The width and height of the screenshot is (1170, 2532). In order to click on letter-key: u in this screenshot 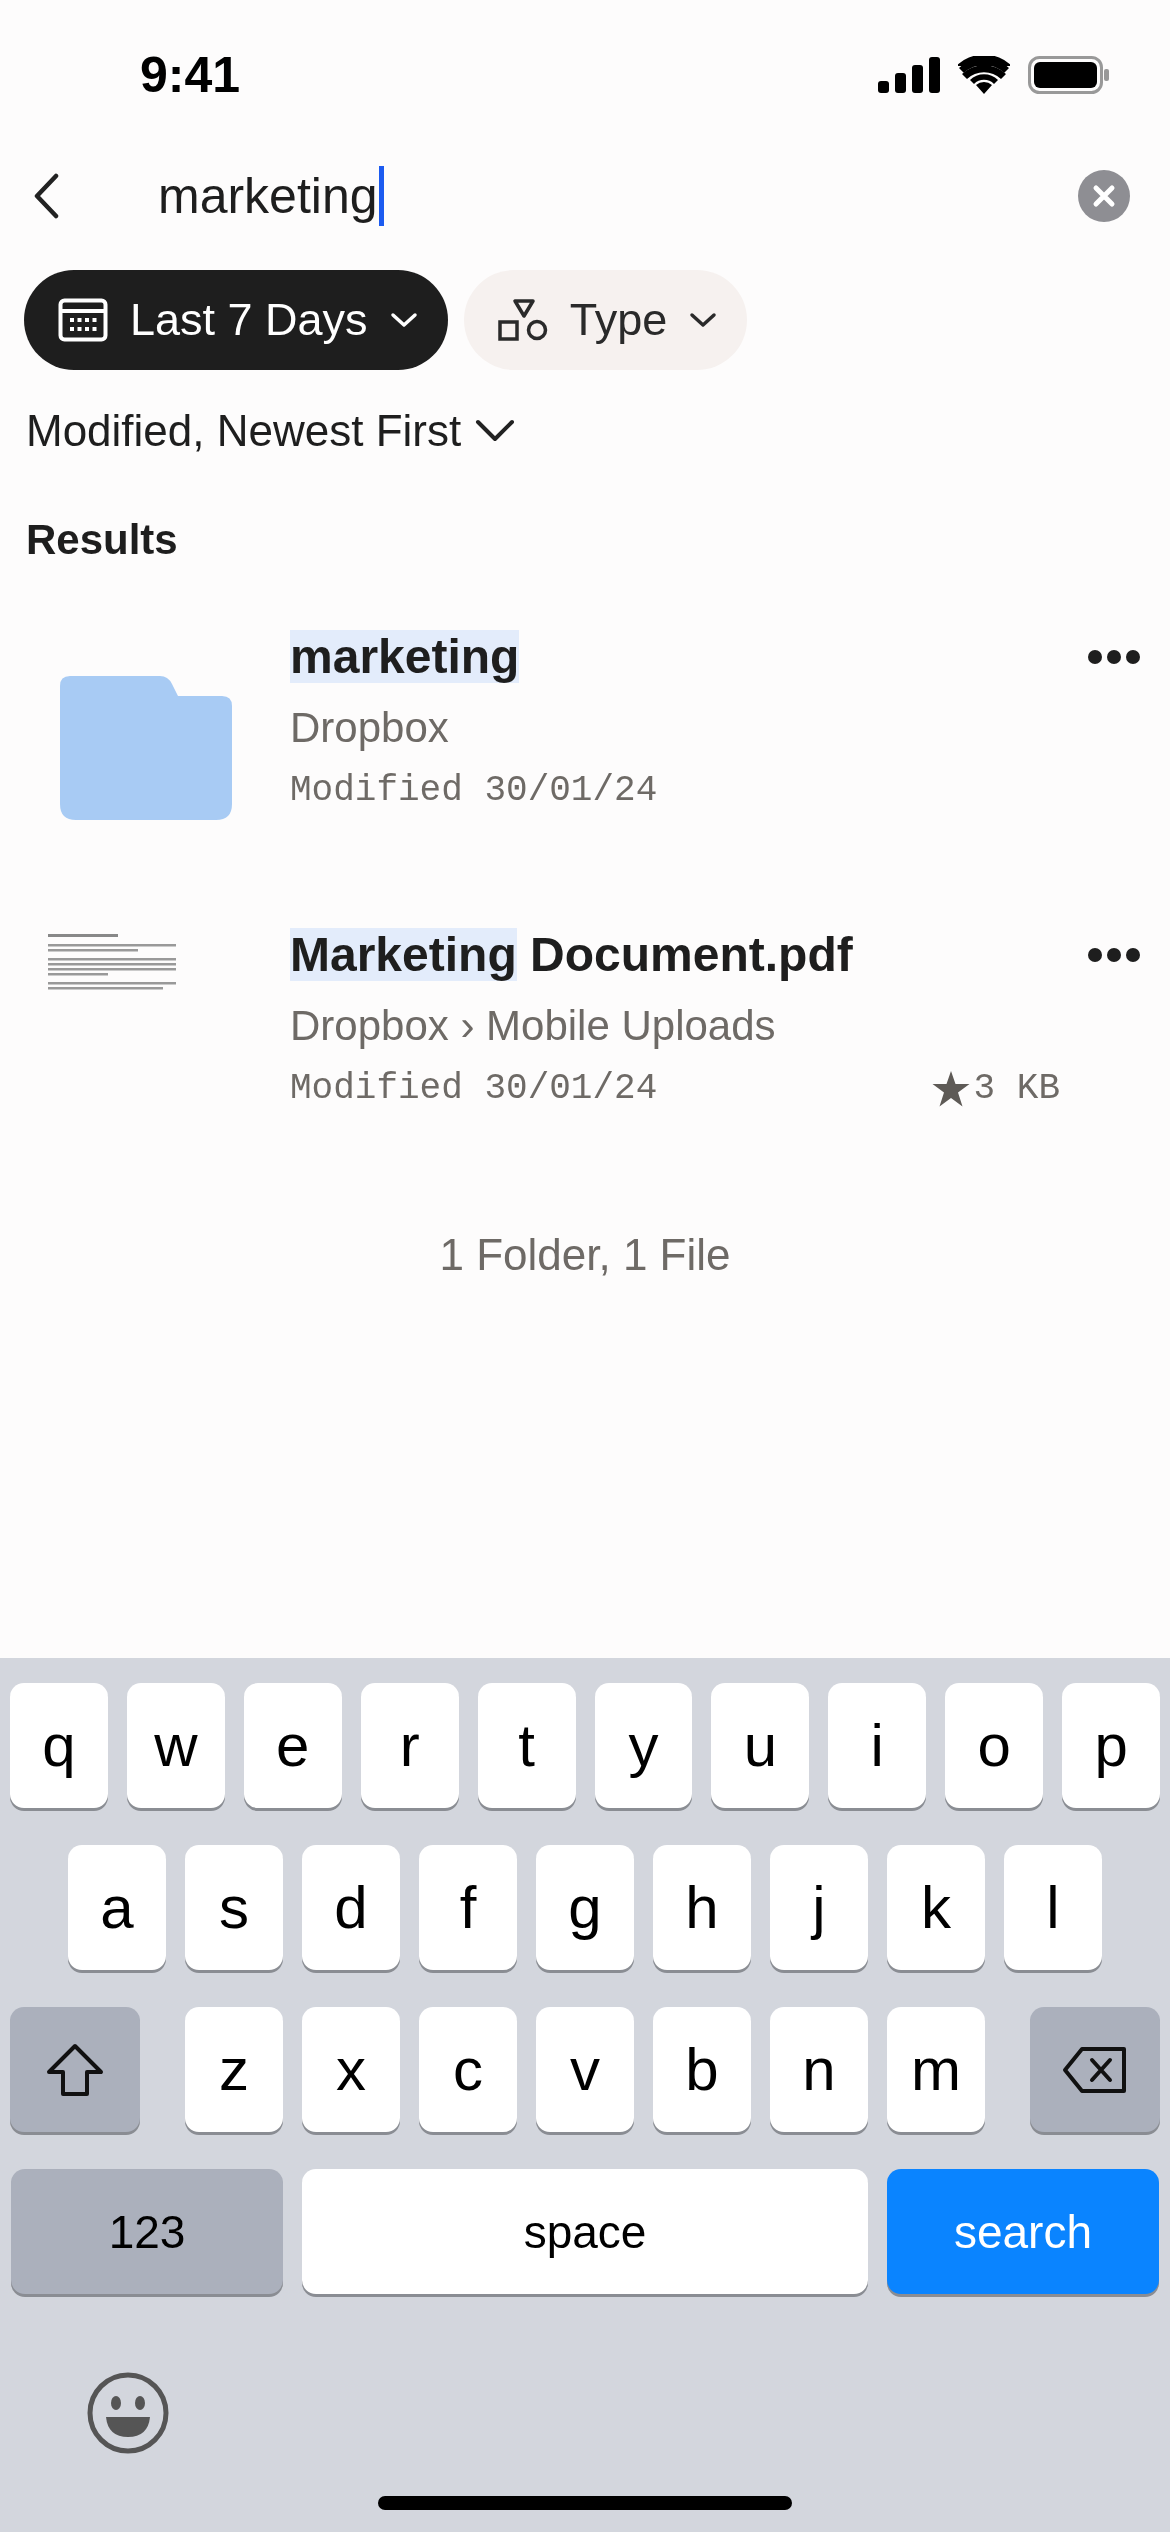, I will do `click(760, 1745)`.